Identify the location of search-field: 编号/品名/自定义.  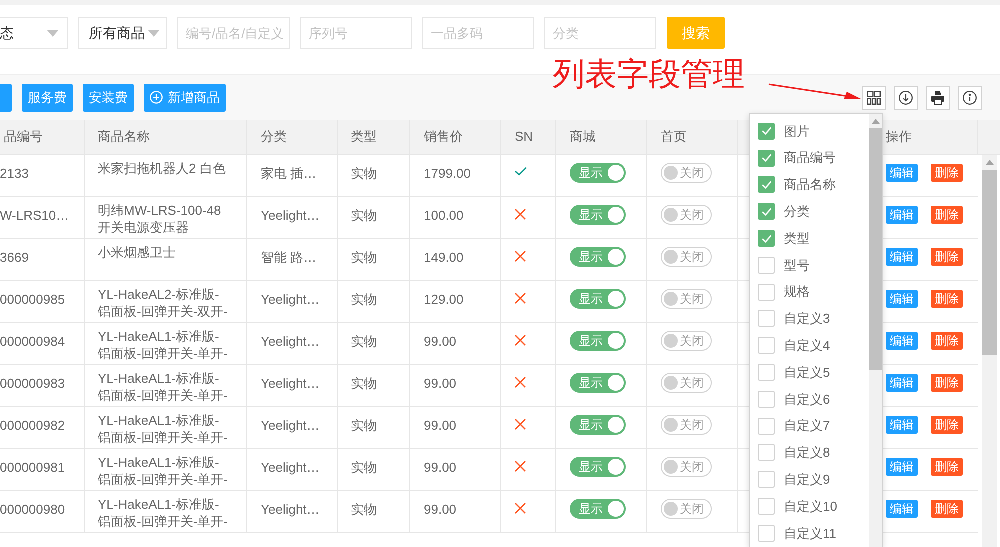
(233, 33).